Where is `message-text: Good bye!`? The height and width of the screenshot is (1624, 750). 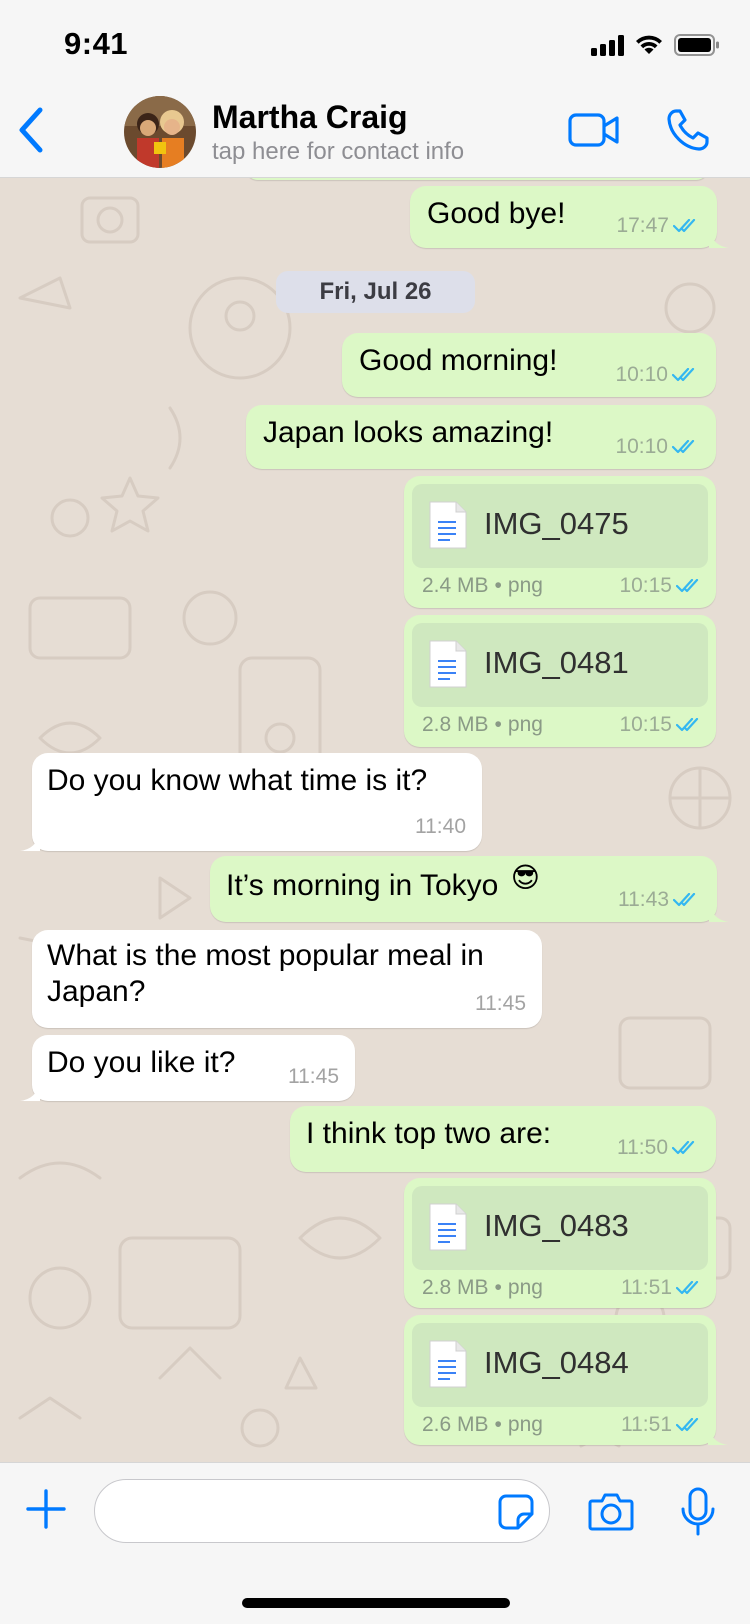
message-text: Good bye! is located at coordinates (496, 213).